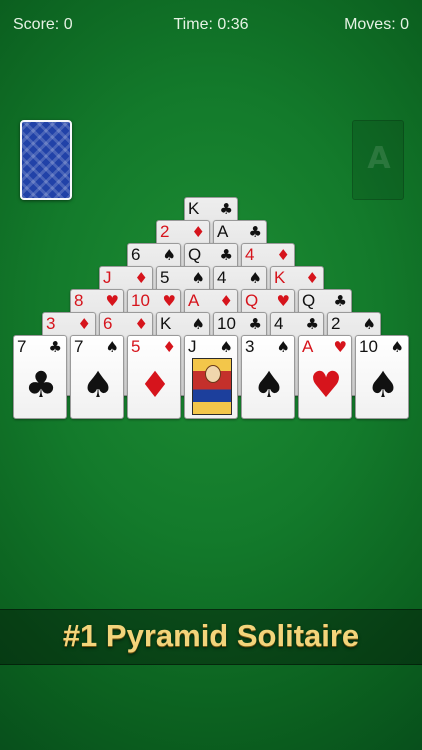  Describe the element at coordinates (326, 385) in the screenshot. I see `heart-large-icon: ♥` at that location.